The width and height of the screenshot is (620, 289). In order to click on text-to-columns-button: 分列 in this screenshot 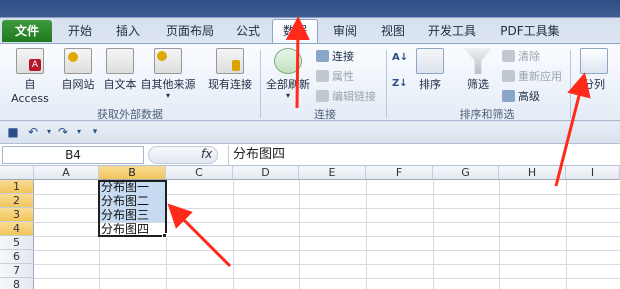, I will do `click(594, 70)`.